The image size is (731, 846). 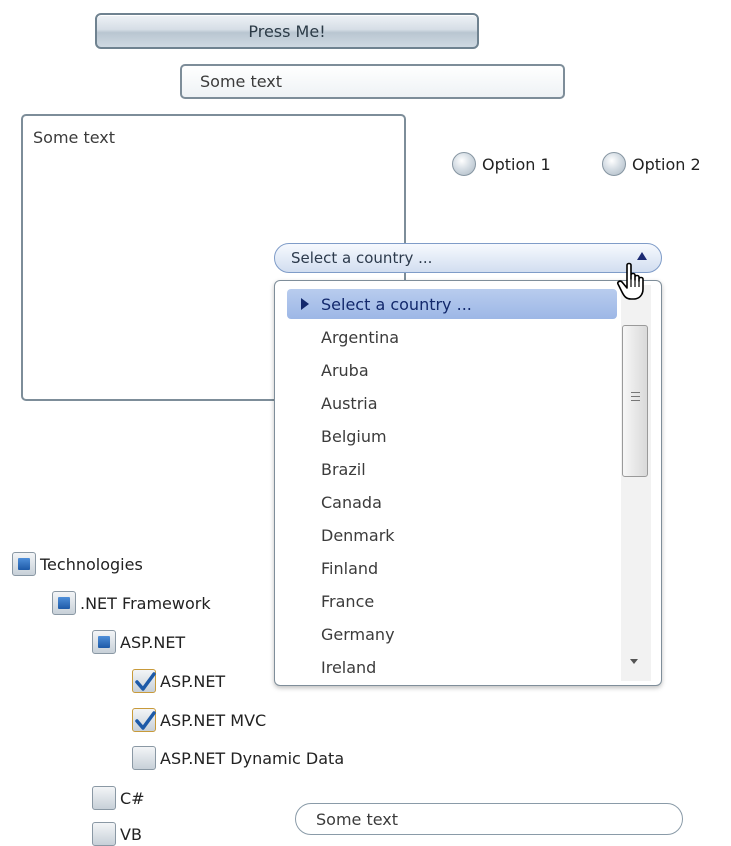 What do you see at coordinates (452, 535) in the screenshot?
I see `dropdown-item: Denmark` at bounding box center [452, 535].